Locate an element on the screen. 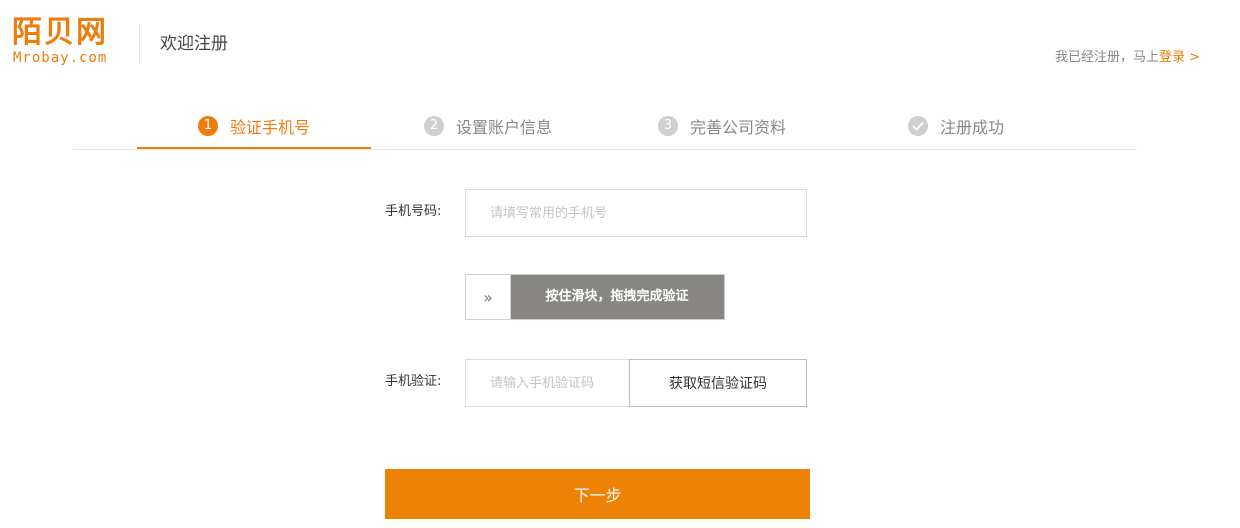  step-label: 完善公司资料 is located at coordinates (737, 127).